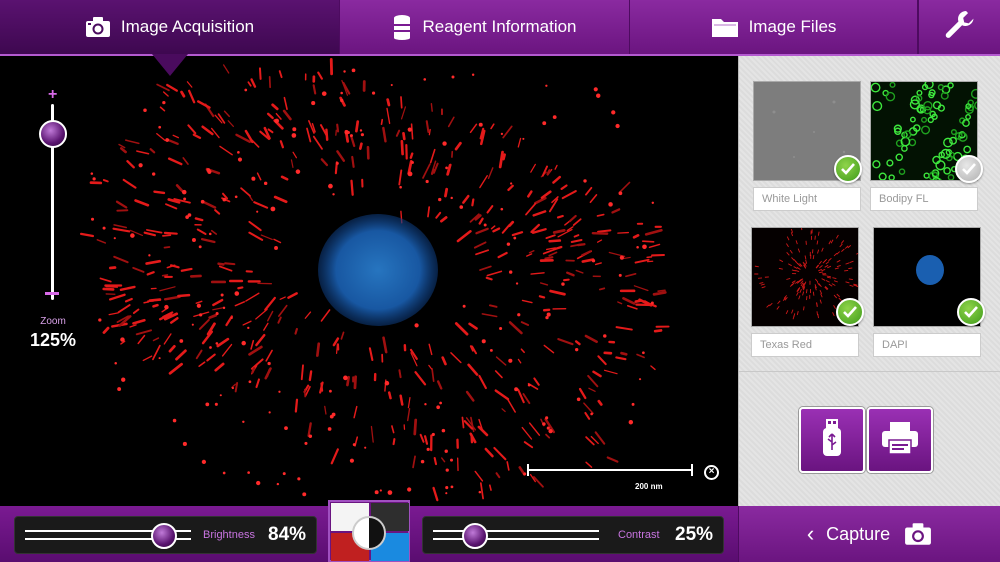 This screenshot has width=1000, height=562. Describe the element at coordinates (474, 536) in the screenshot. I see `contrast-slider-thumb` at that location.